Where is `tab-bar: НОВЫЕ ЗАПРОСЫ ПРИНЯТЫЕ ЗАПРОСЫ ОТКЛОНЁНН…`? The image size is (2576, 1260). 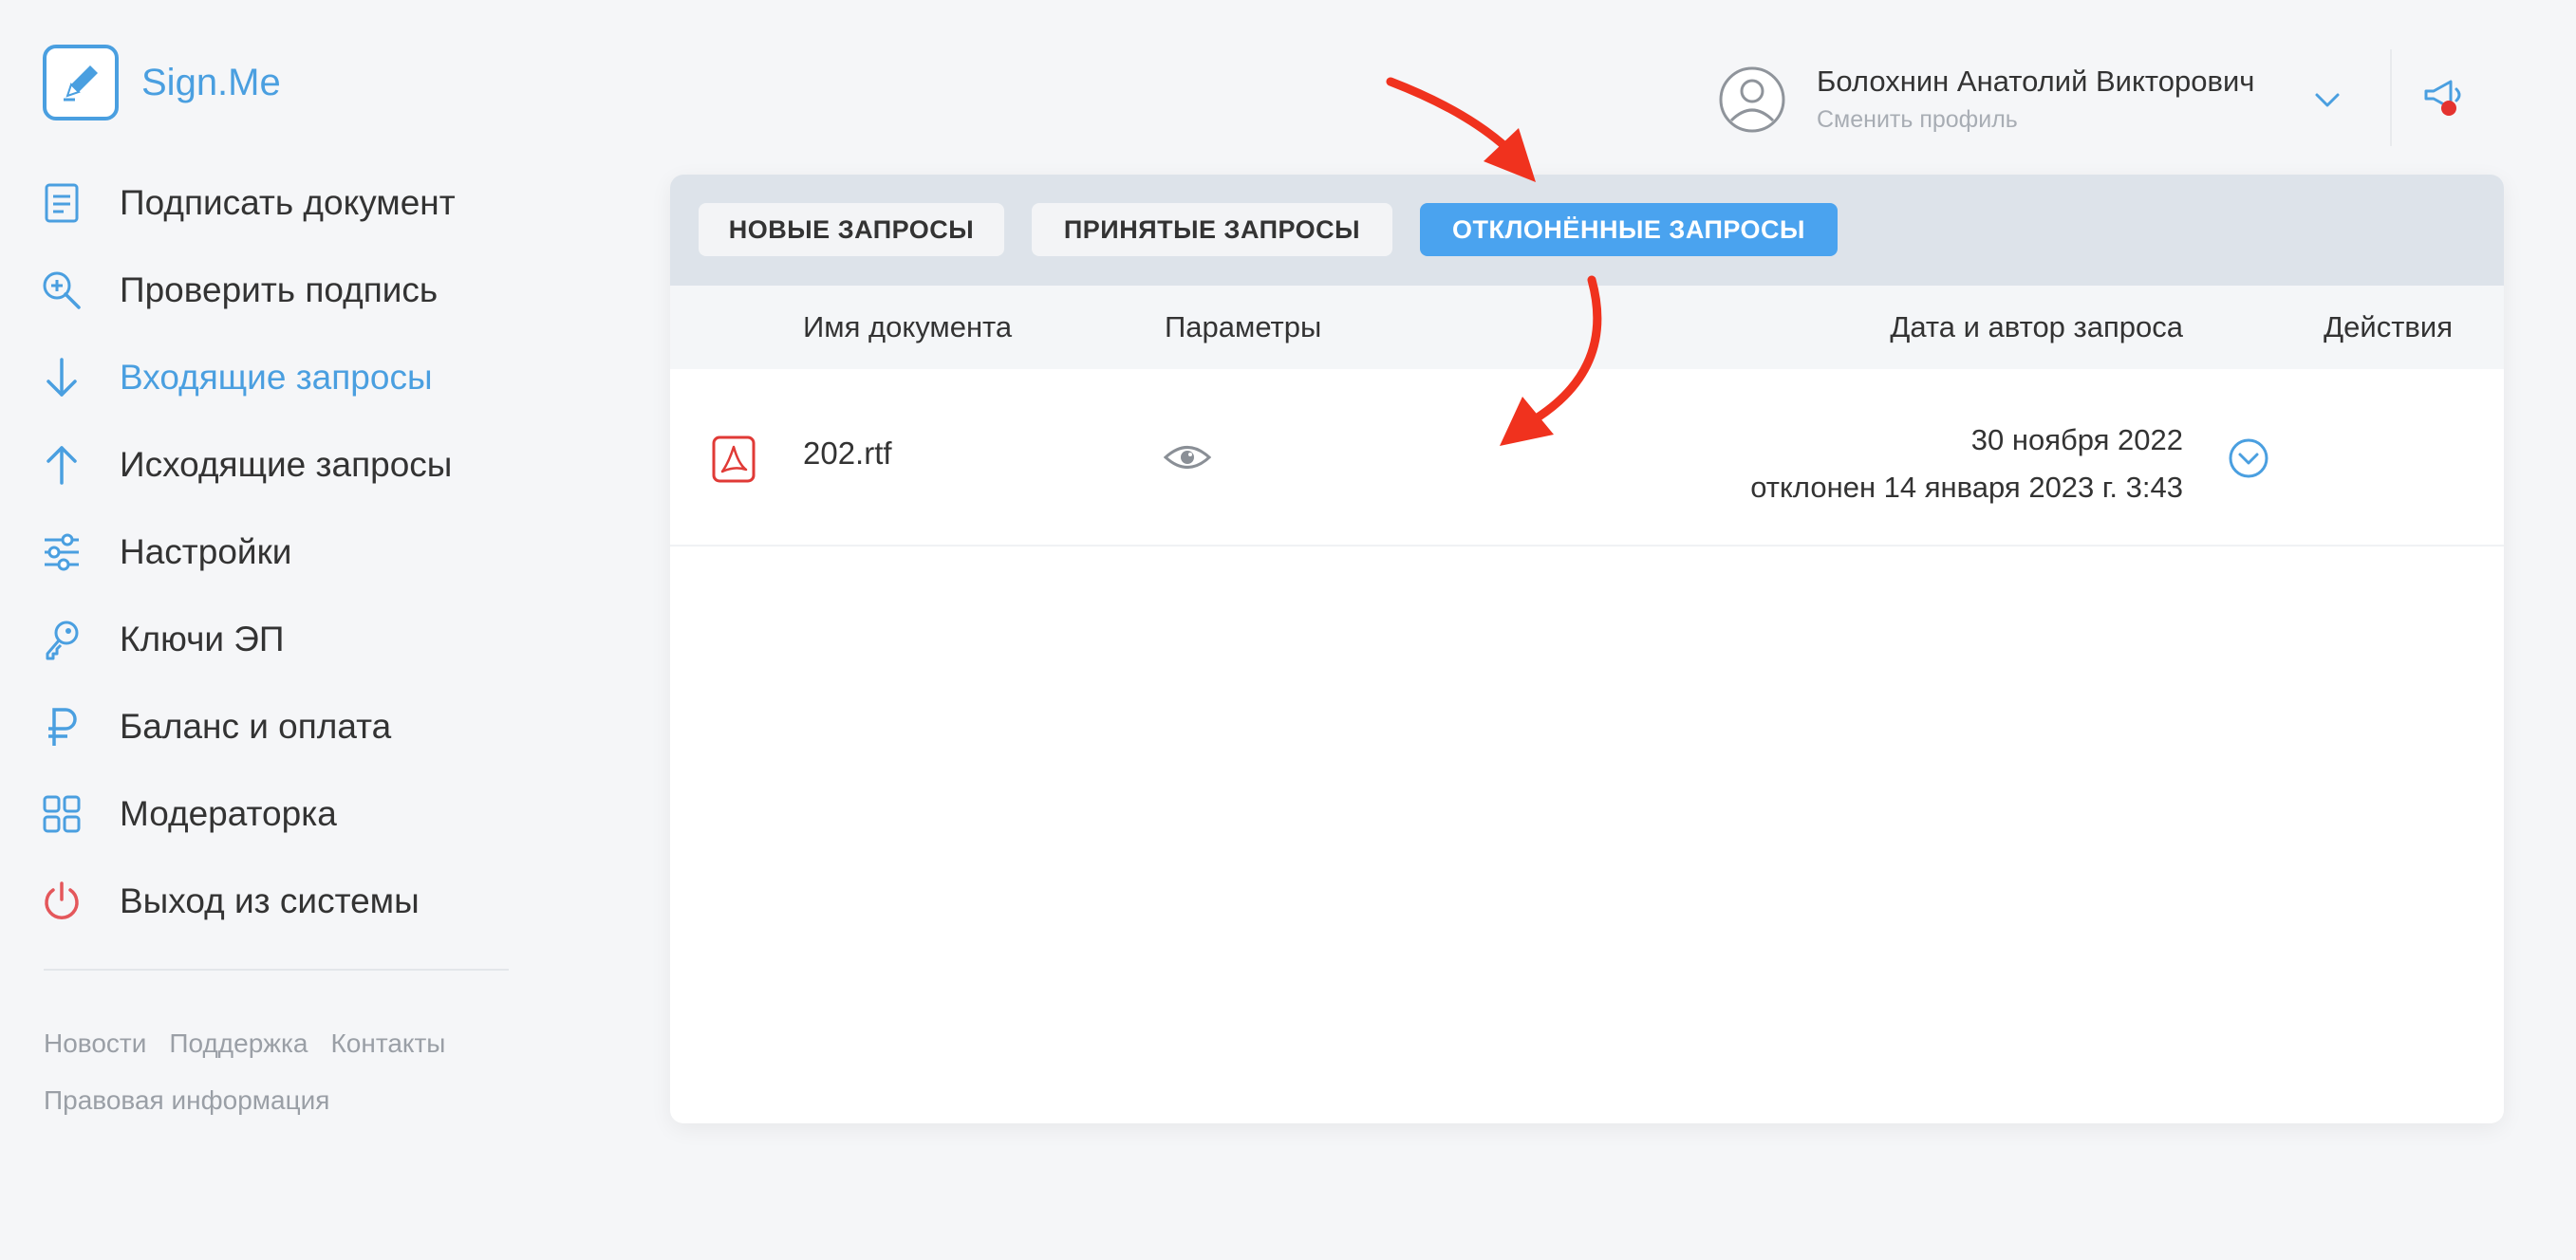 tab-bar: НОВЫЕ ЗАПРОСЫ ПРИНЯТЫЕ ЗАПРОСЫ ОТКЛОНЁНН… is located at coordinates (1587, 230).